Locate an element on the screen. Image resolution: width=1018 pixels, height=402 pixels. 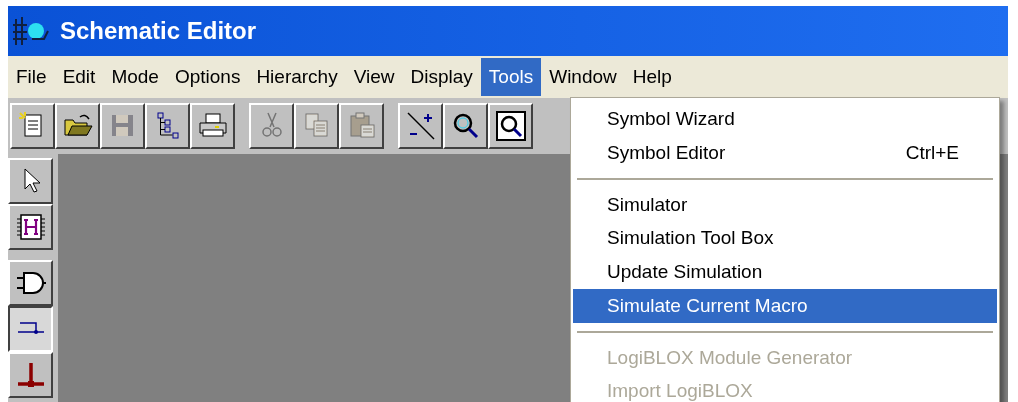
menu-item: Edit is located at coordinates (79, 77).